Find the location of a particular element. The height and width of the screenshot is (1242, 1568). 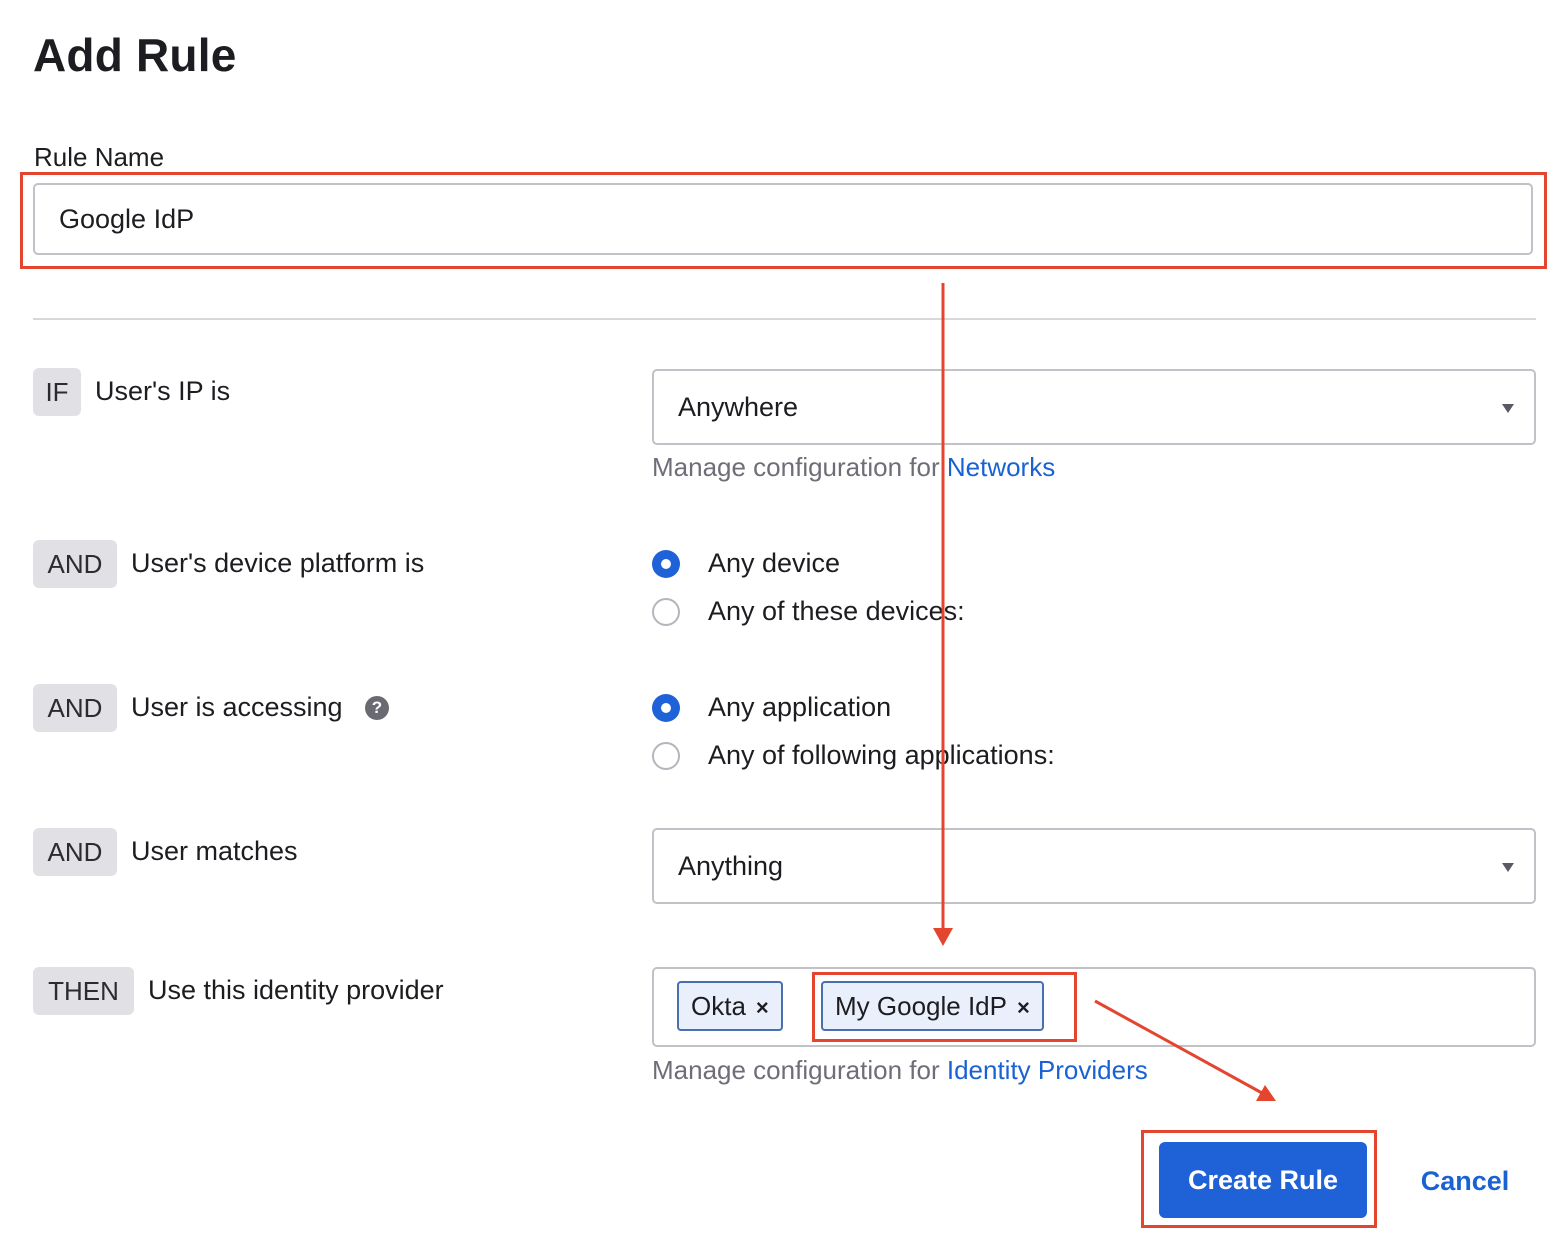

rule-name-label: Rule Name is located at coordinates (99, 157).